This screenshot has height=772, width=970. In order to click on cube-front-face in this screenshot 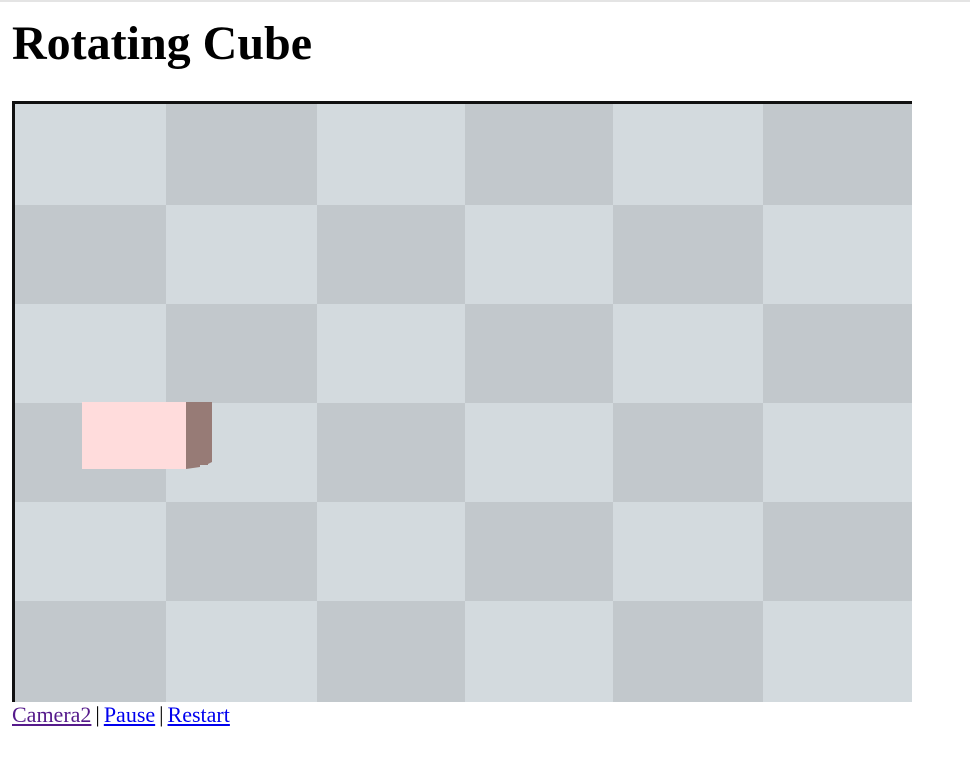, I will do `click(134, 435)`.